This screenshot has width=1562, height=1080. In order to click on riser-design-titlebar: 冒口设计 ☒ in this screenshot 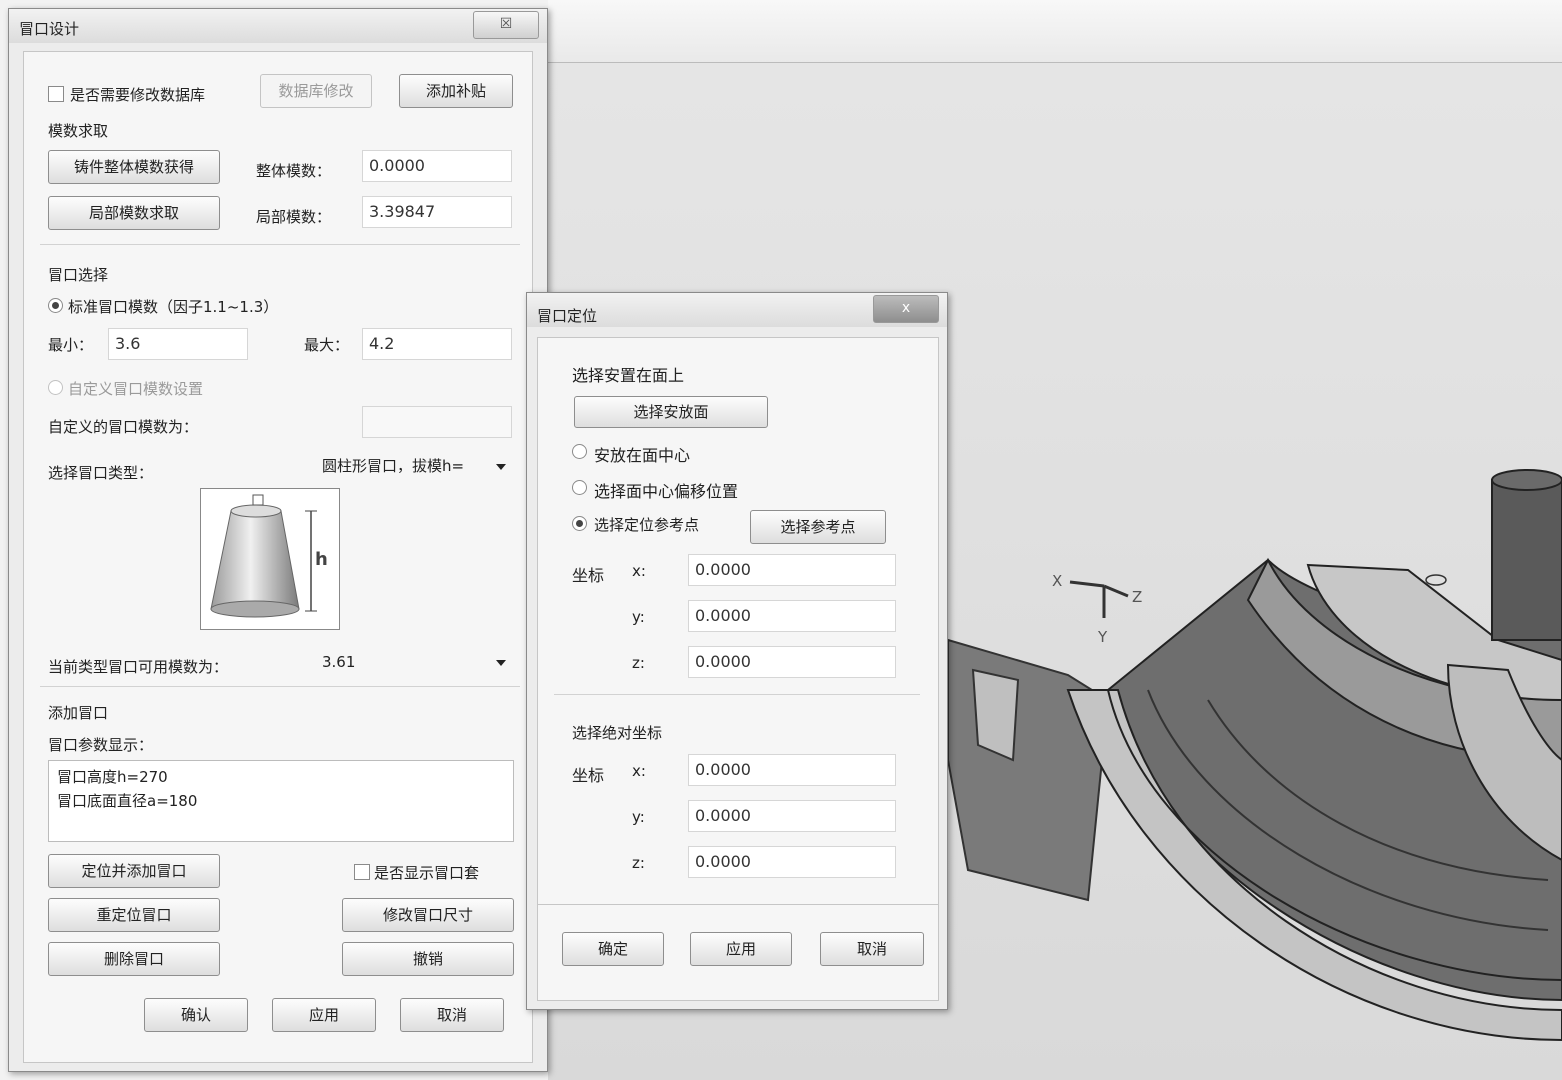, I will do `click(278, 26)`.